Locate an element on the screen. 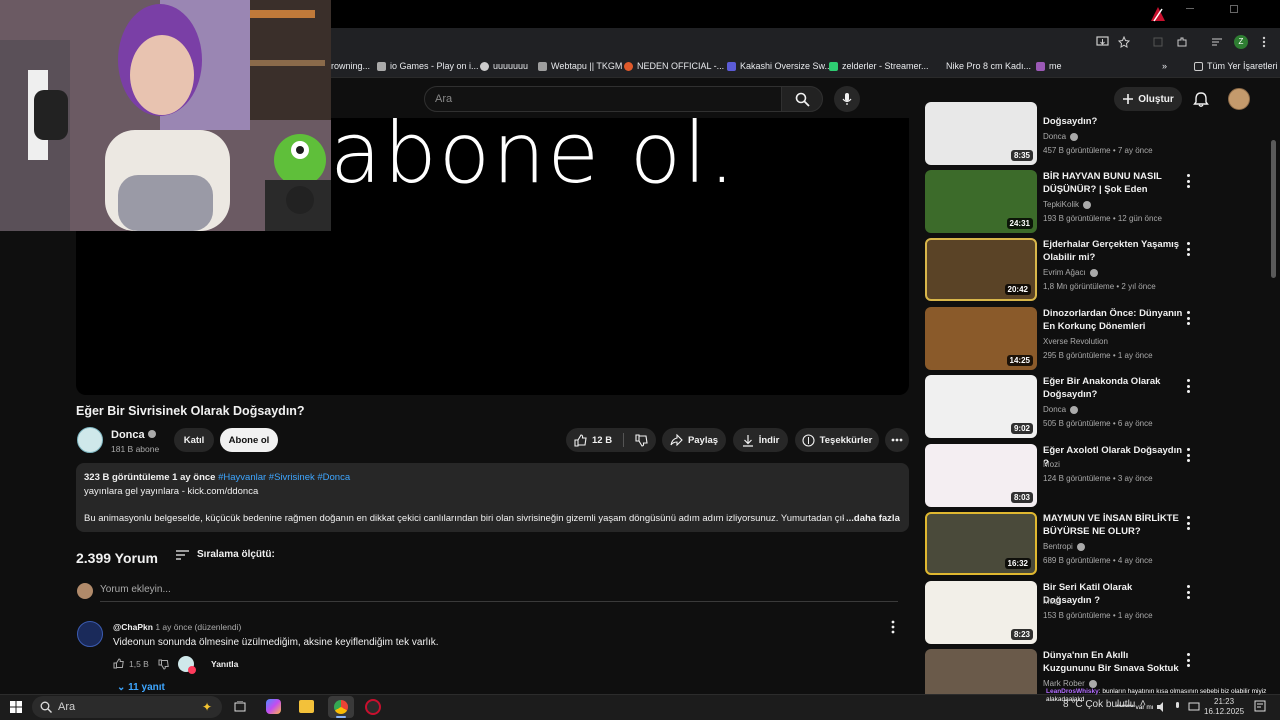  comment-author: @ChaPkn is located at coordinates (133, 627).